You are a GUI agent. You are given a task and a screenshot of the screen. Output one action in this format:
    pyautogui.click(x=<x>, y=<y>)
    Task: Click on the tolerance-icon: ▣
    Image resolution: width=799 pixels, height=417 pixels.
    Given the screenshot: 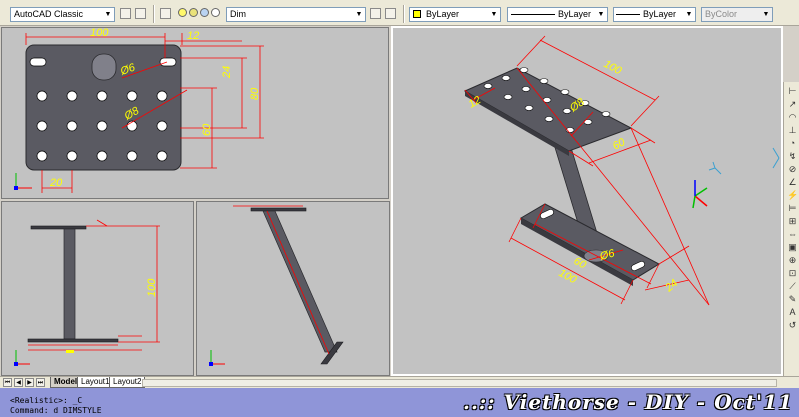 What is the action you would take?
    pyautogui.click(x=792, y=247)
    